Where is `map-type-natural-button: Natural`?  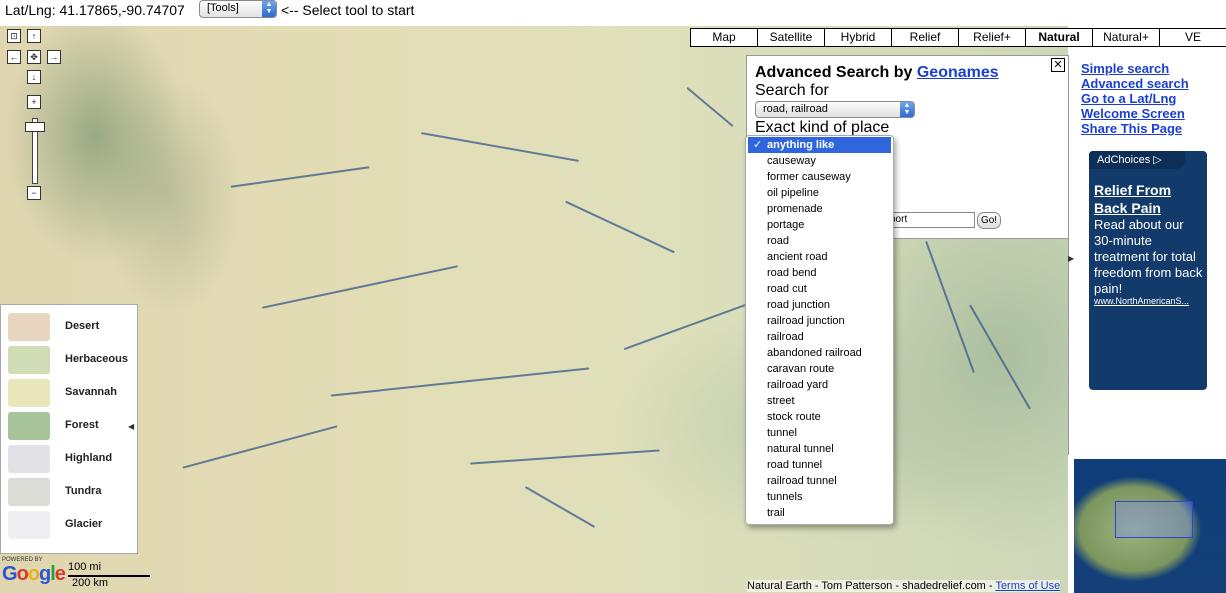
map-type-natural-button: Natural is located at coordinates (1059, 37).